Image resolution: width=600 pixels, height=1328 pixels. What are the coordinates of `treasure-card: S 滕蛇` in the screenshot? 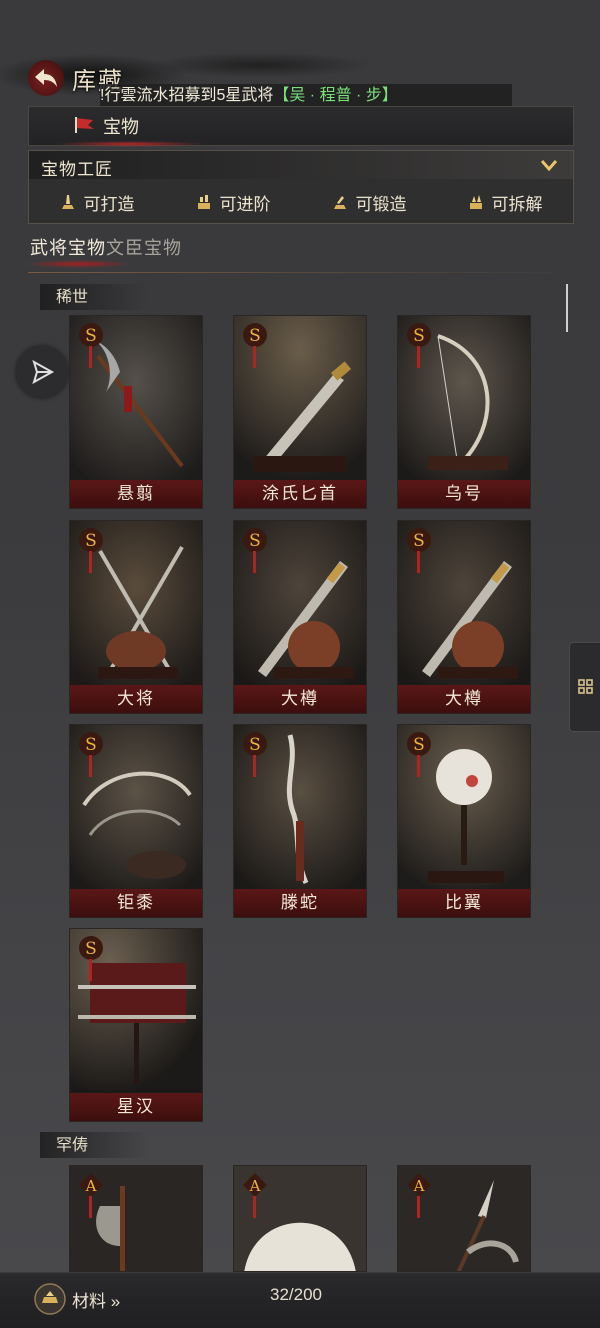 It's located at (300, 821).